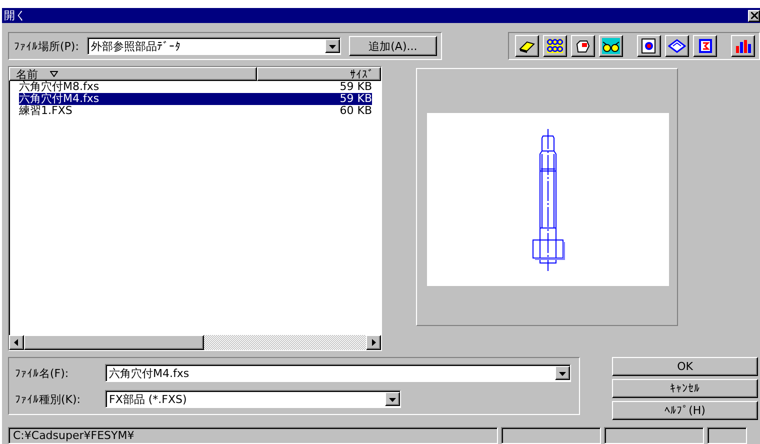 The width and height of the screenshot is (760, 444). I want to click on file-row: 六角穴付M4.fxs 59 KB, so click(195, 99).